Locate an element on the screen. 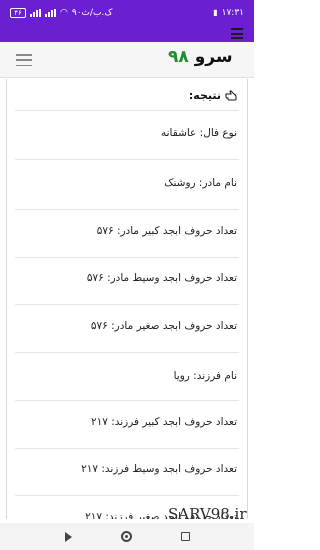 The image size is (320, 550). logo-number: ۹۸ is located at coordinates (178, 57).